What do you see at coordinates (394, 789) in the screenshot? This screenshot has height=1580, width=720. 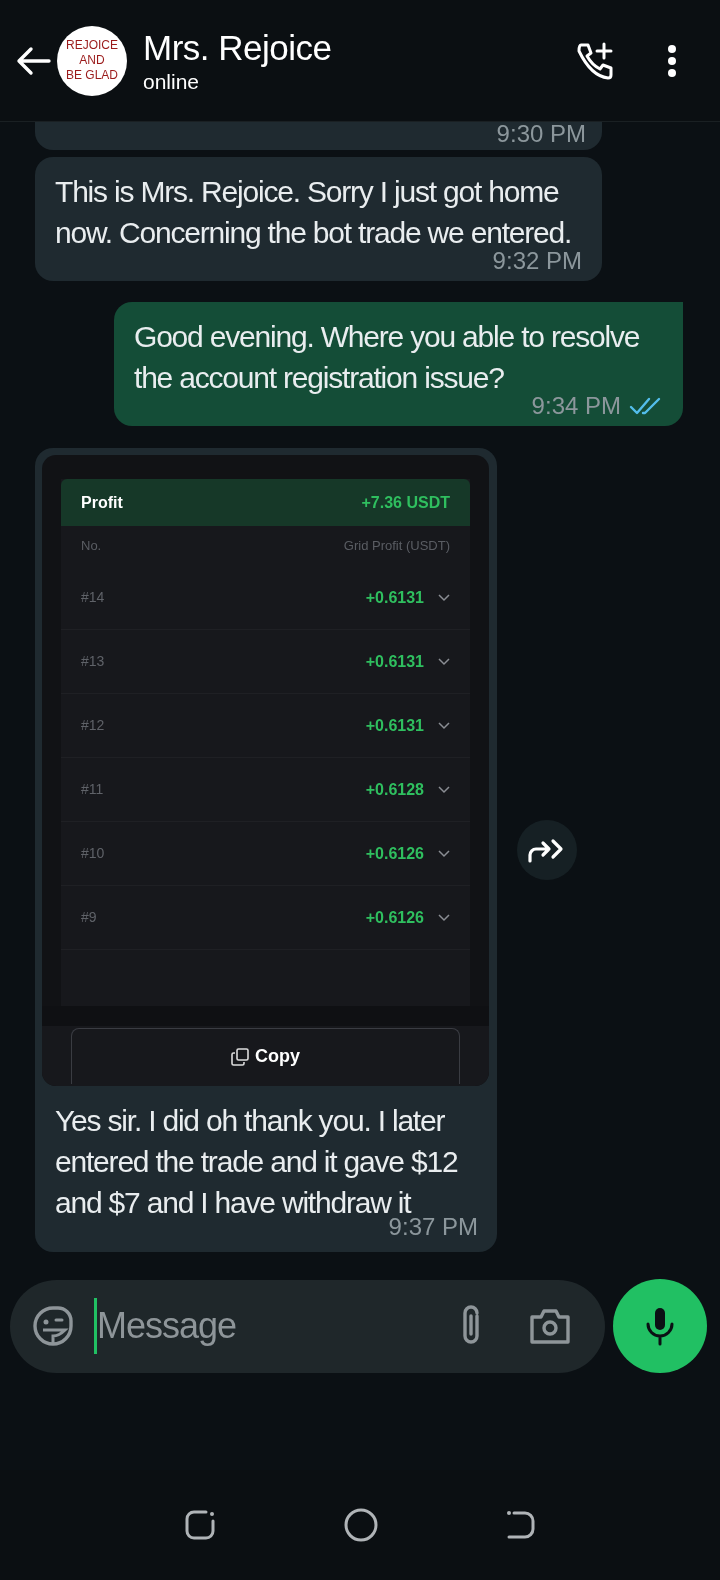 I see `grid-profit-value: +0.6128` at bounding box center [394, 789].